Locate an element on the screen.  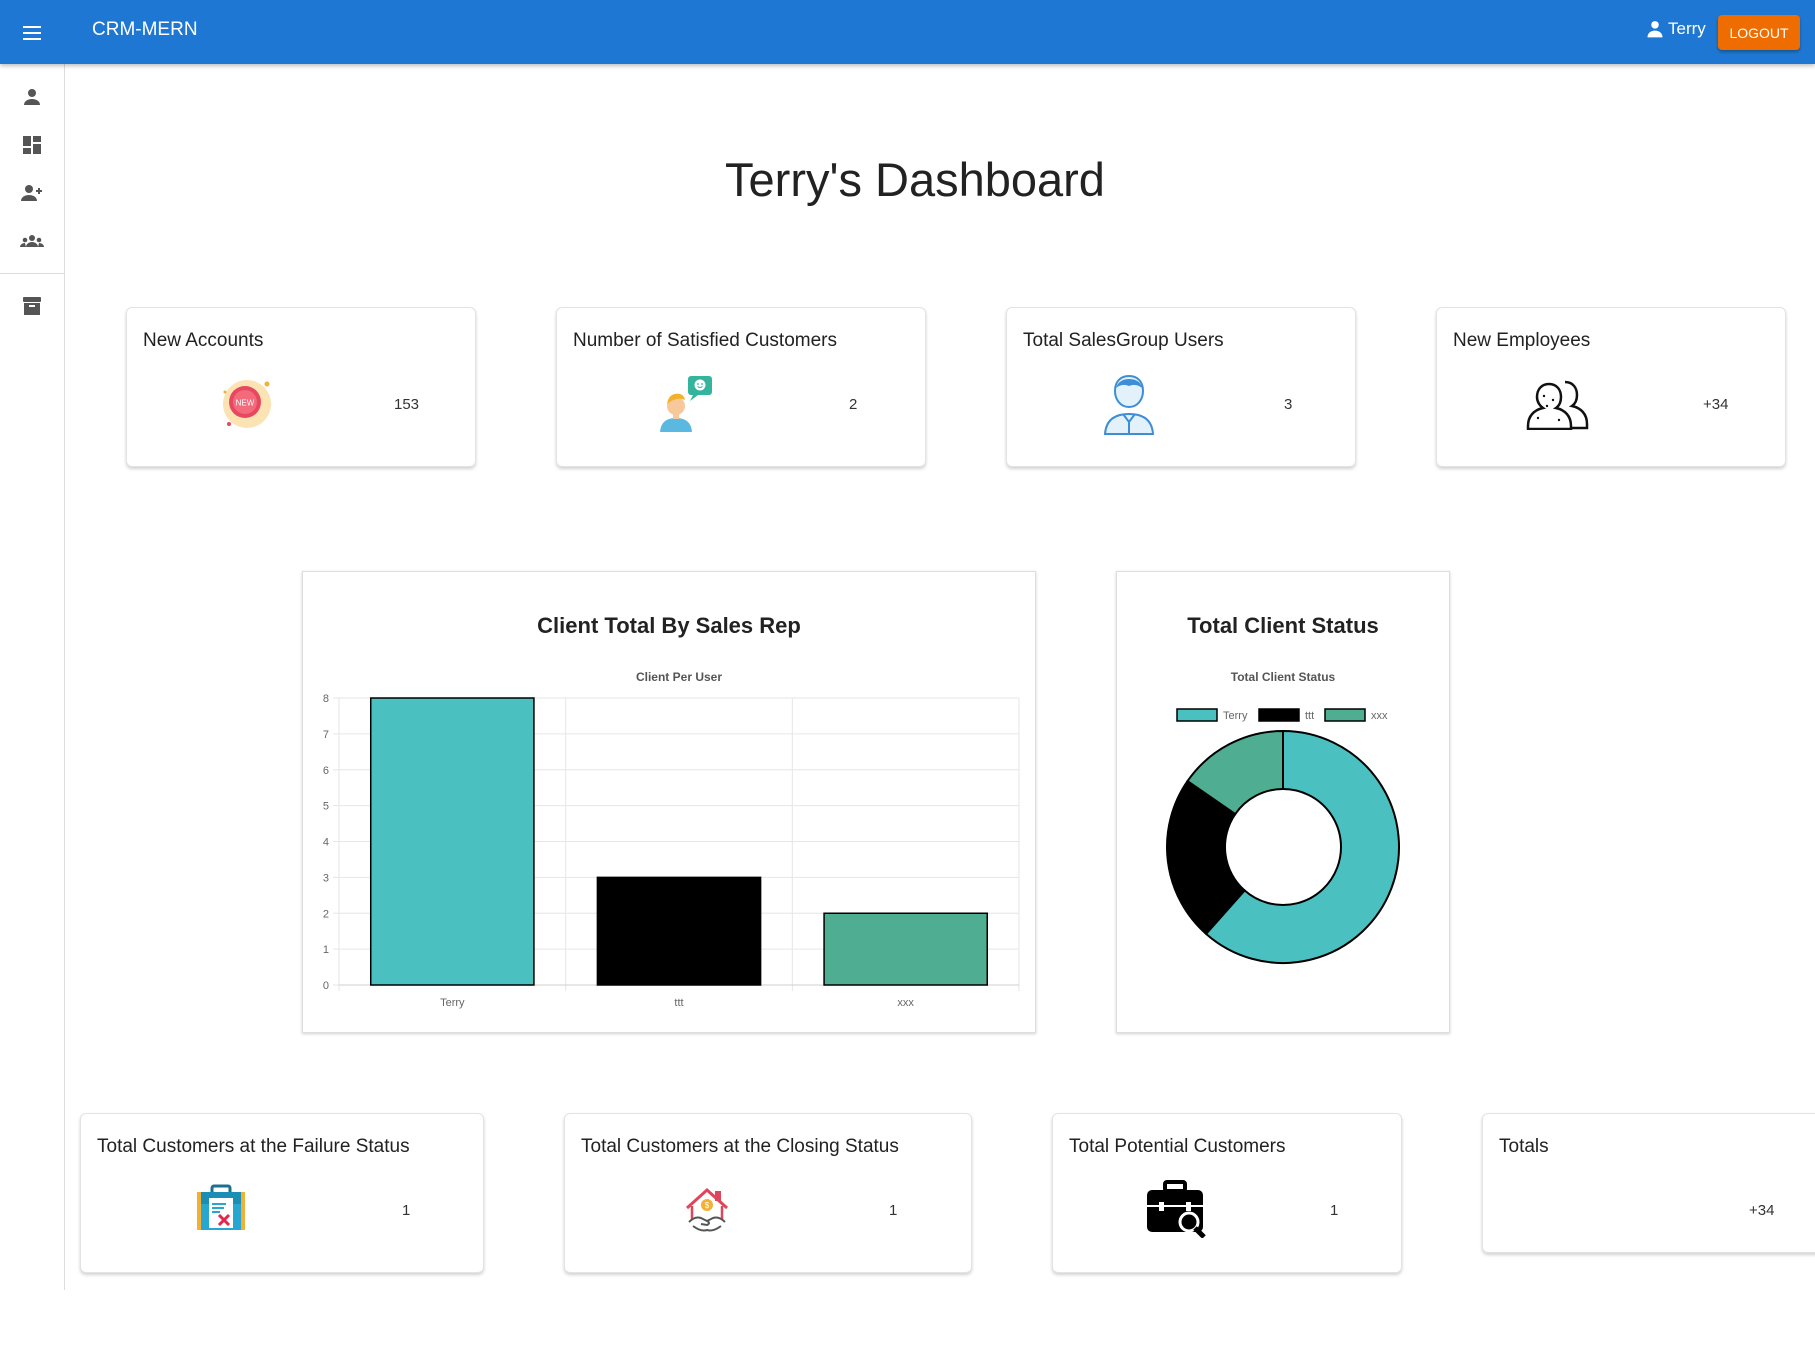
employees-icon is located at coordinates (1557, 405).